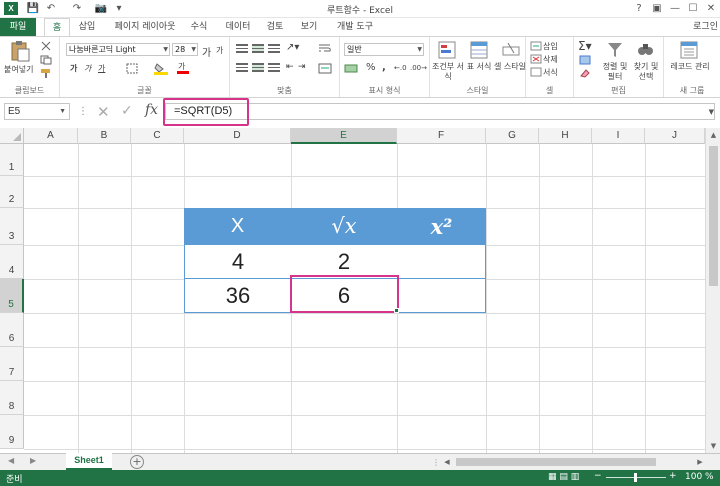  I want to click on zoom-in-icon: +, so click(673, 476).